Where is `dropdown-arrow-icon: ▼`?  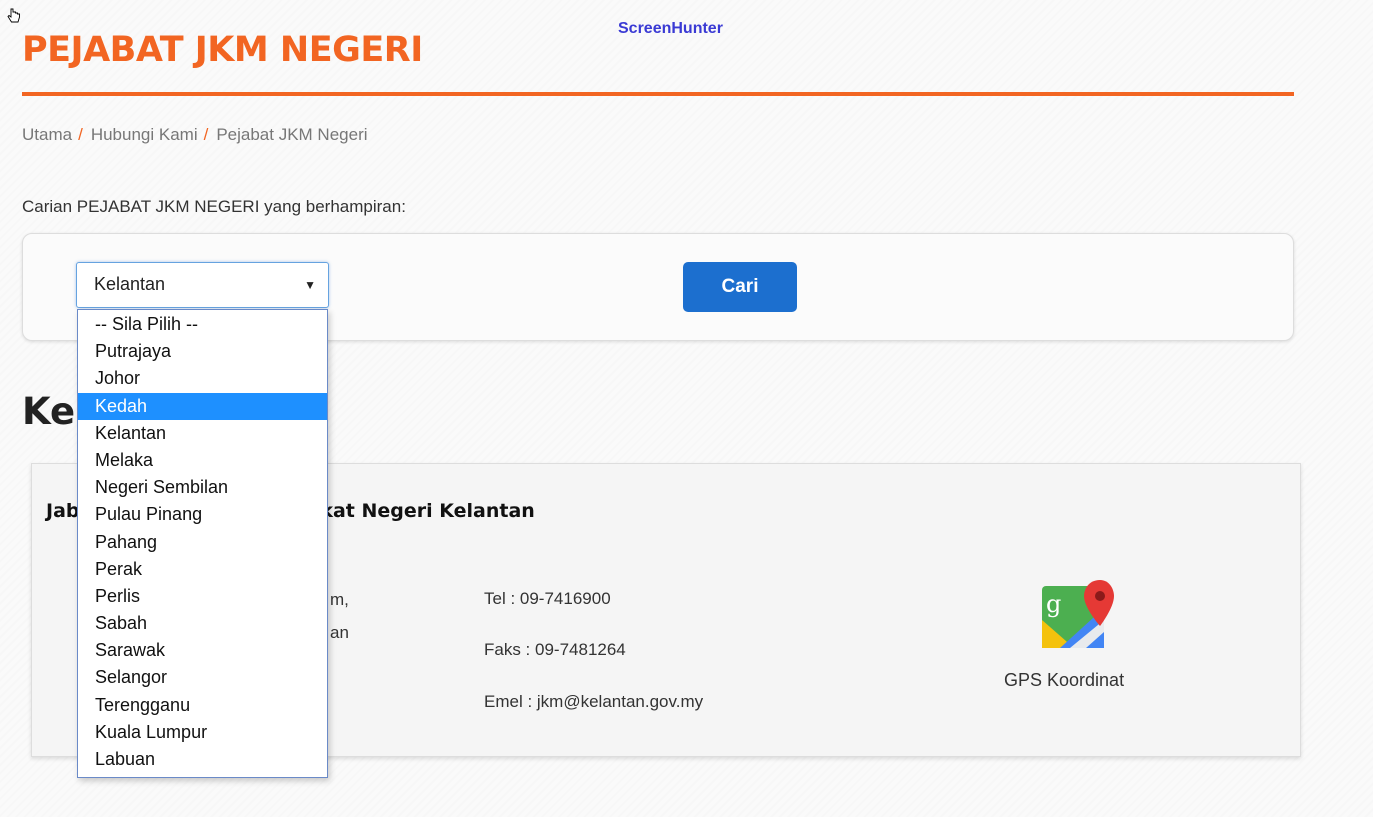
dropdown-arrow-icon: ▼ is located at coordinates (310, 285).